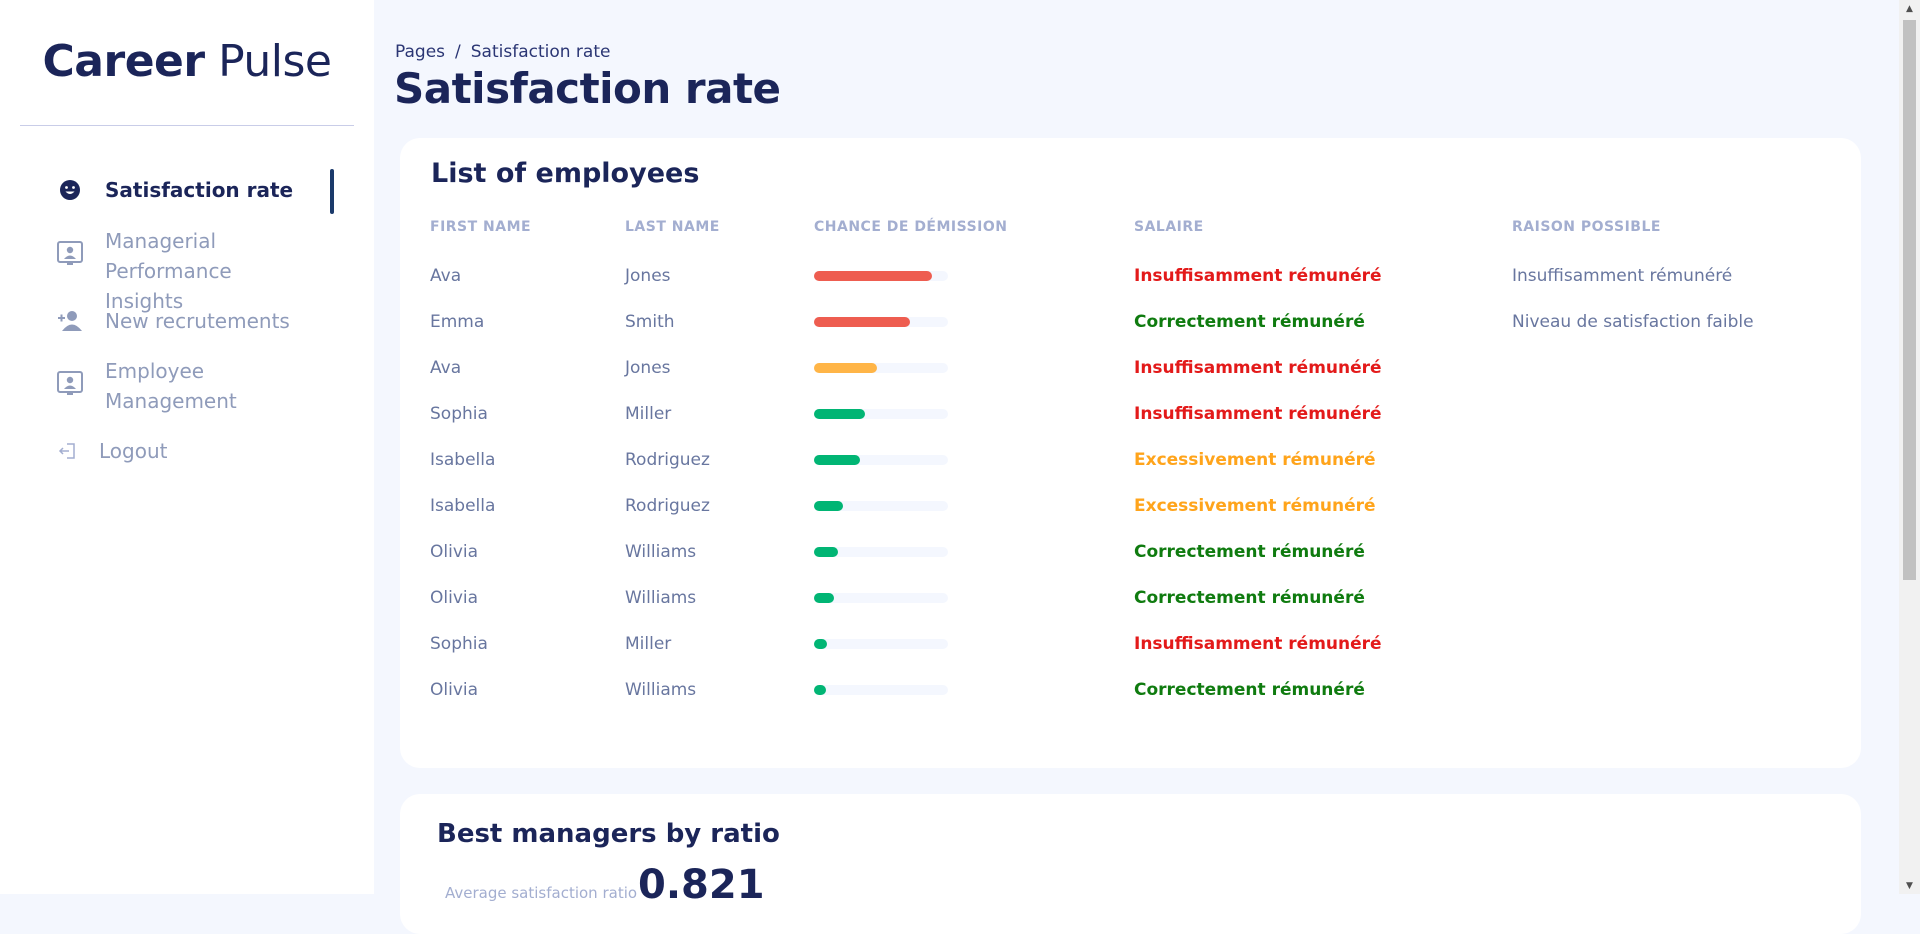 This screenshot has height=934, width=1920. What do you see at coordinates (67, 451) in the screenshot?
I see `logout-icon` at bounding box center [67, 451].